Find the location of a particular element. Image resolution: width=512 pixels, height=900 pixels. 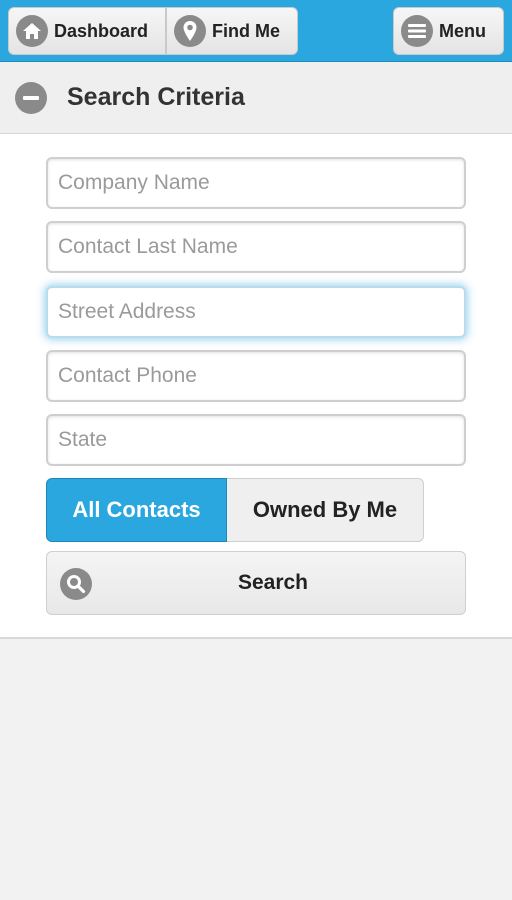

find-me-label: Find Me is located at coordinates (246, 30).